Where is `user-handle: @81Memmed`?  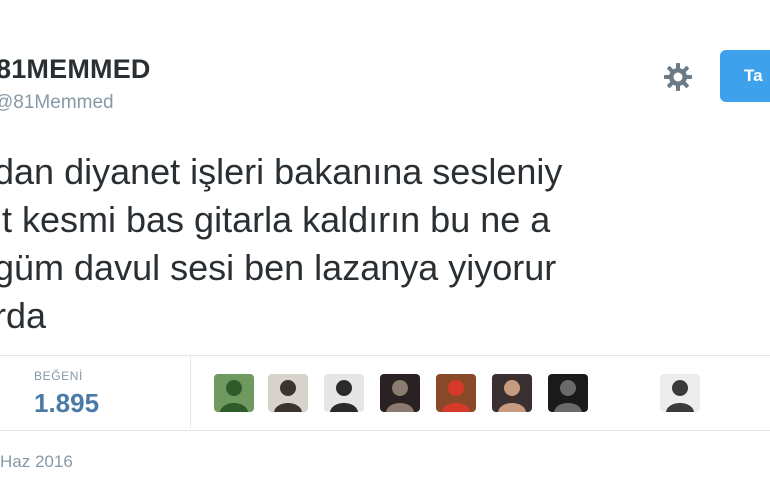
user-handle: @81Memmed is located at coordinates (57, 103).